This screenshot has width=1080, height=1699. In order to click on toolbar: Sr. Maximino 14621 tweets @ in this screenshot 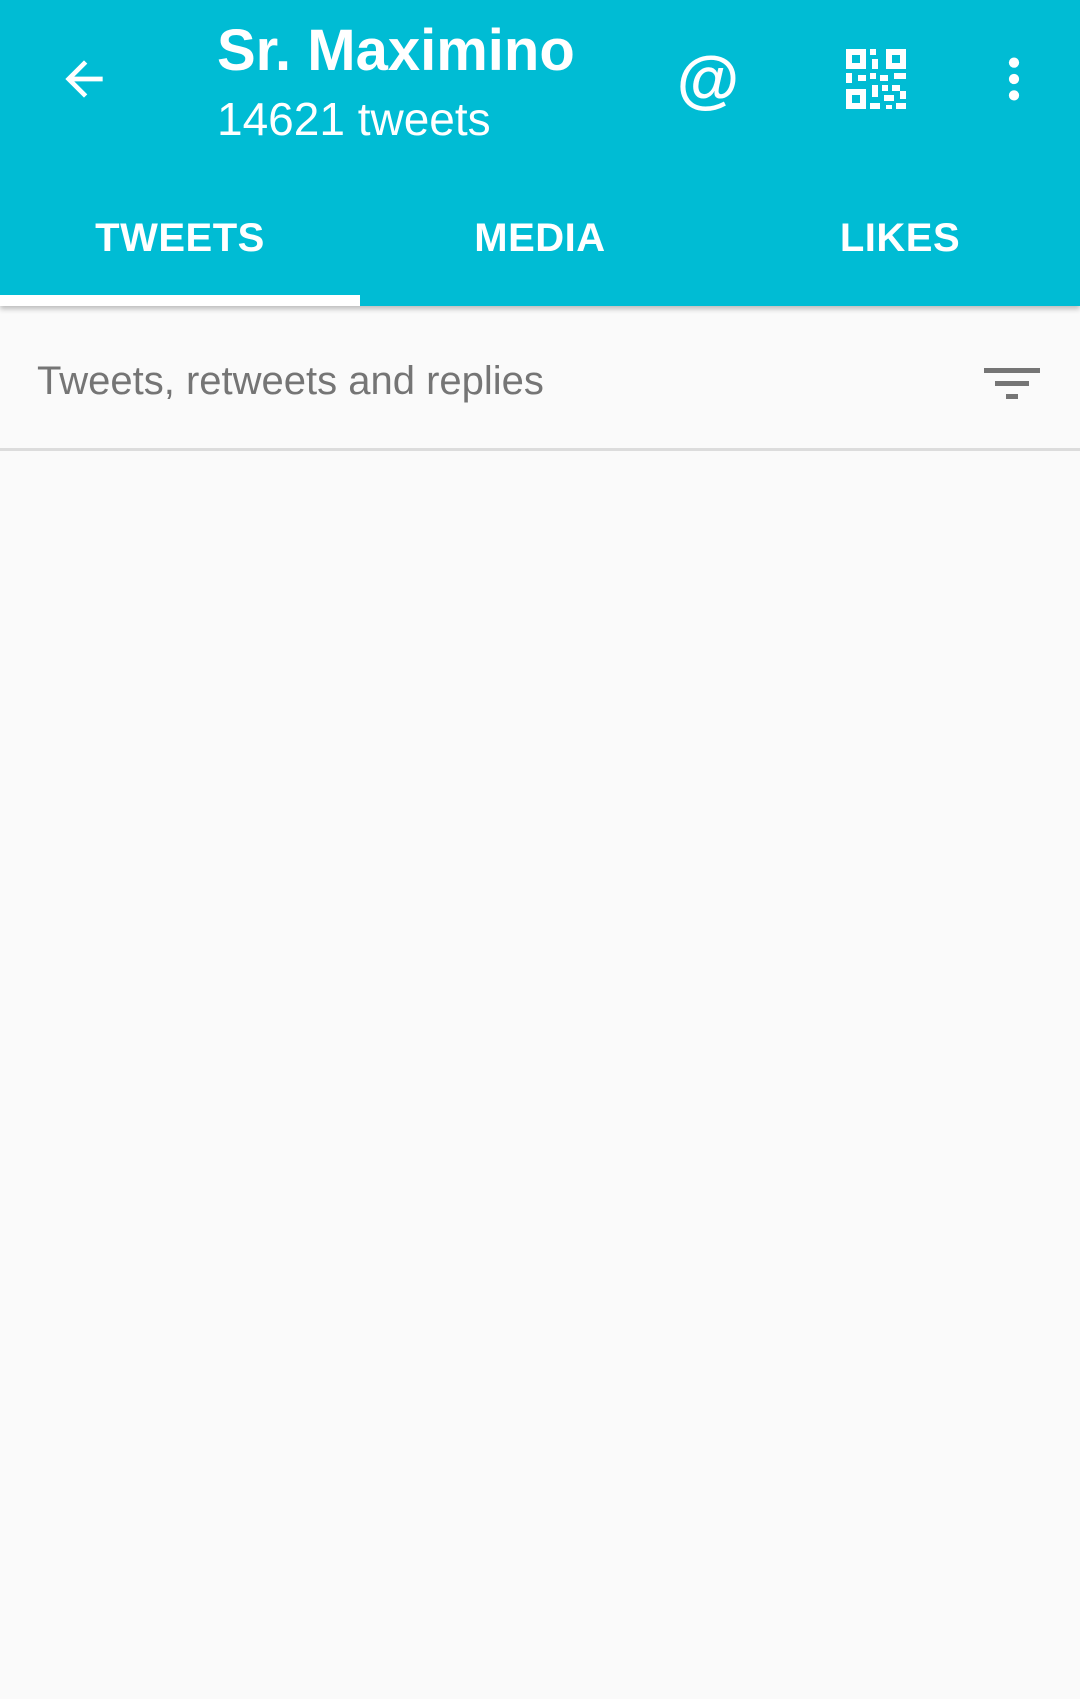, I will do `click(540, 85)`.